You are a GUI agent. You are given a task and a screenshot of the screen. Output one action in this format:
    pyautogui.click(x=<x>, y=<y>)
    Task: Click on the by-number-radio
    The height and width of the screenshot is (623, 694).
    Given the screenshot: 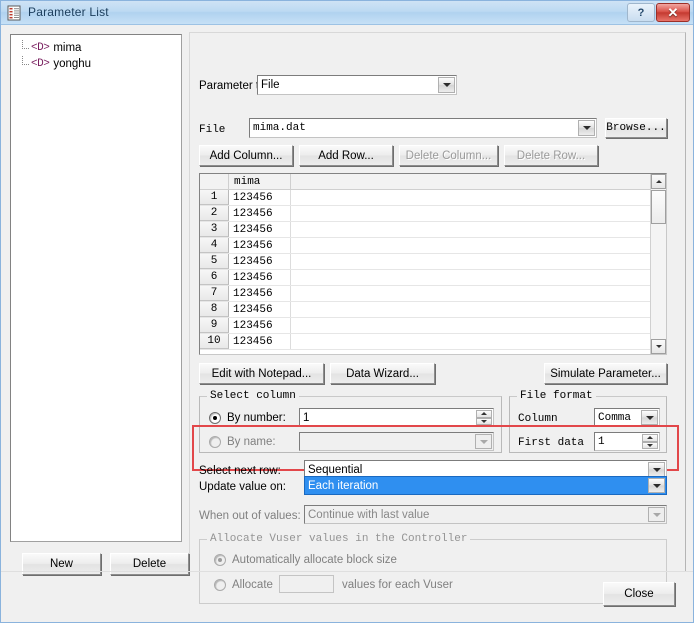 What is the action you would take?
    pyautogui.click(x=215, y=418)
    